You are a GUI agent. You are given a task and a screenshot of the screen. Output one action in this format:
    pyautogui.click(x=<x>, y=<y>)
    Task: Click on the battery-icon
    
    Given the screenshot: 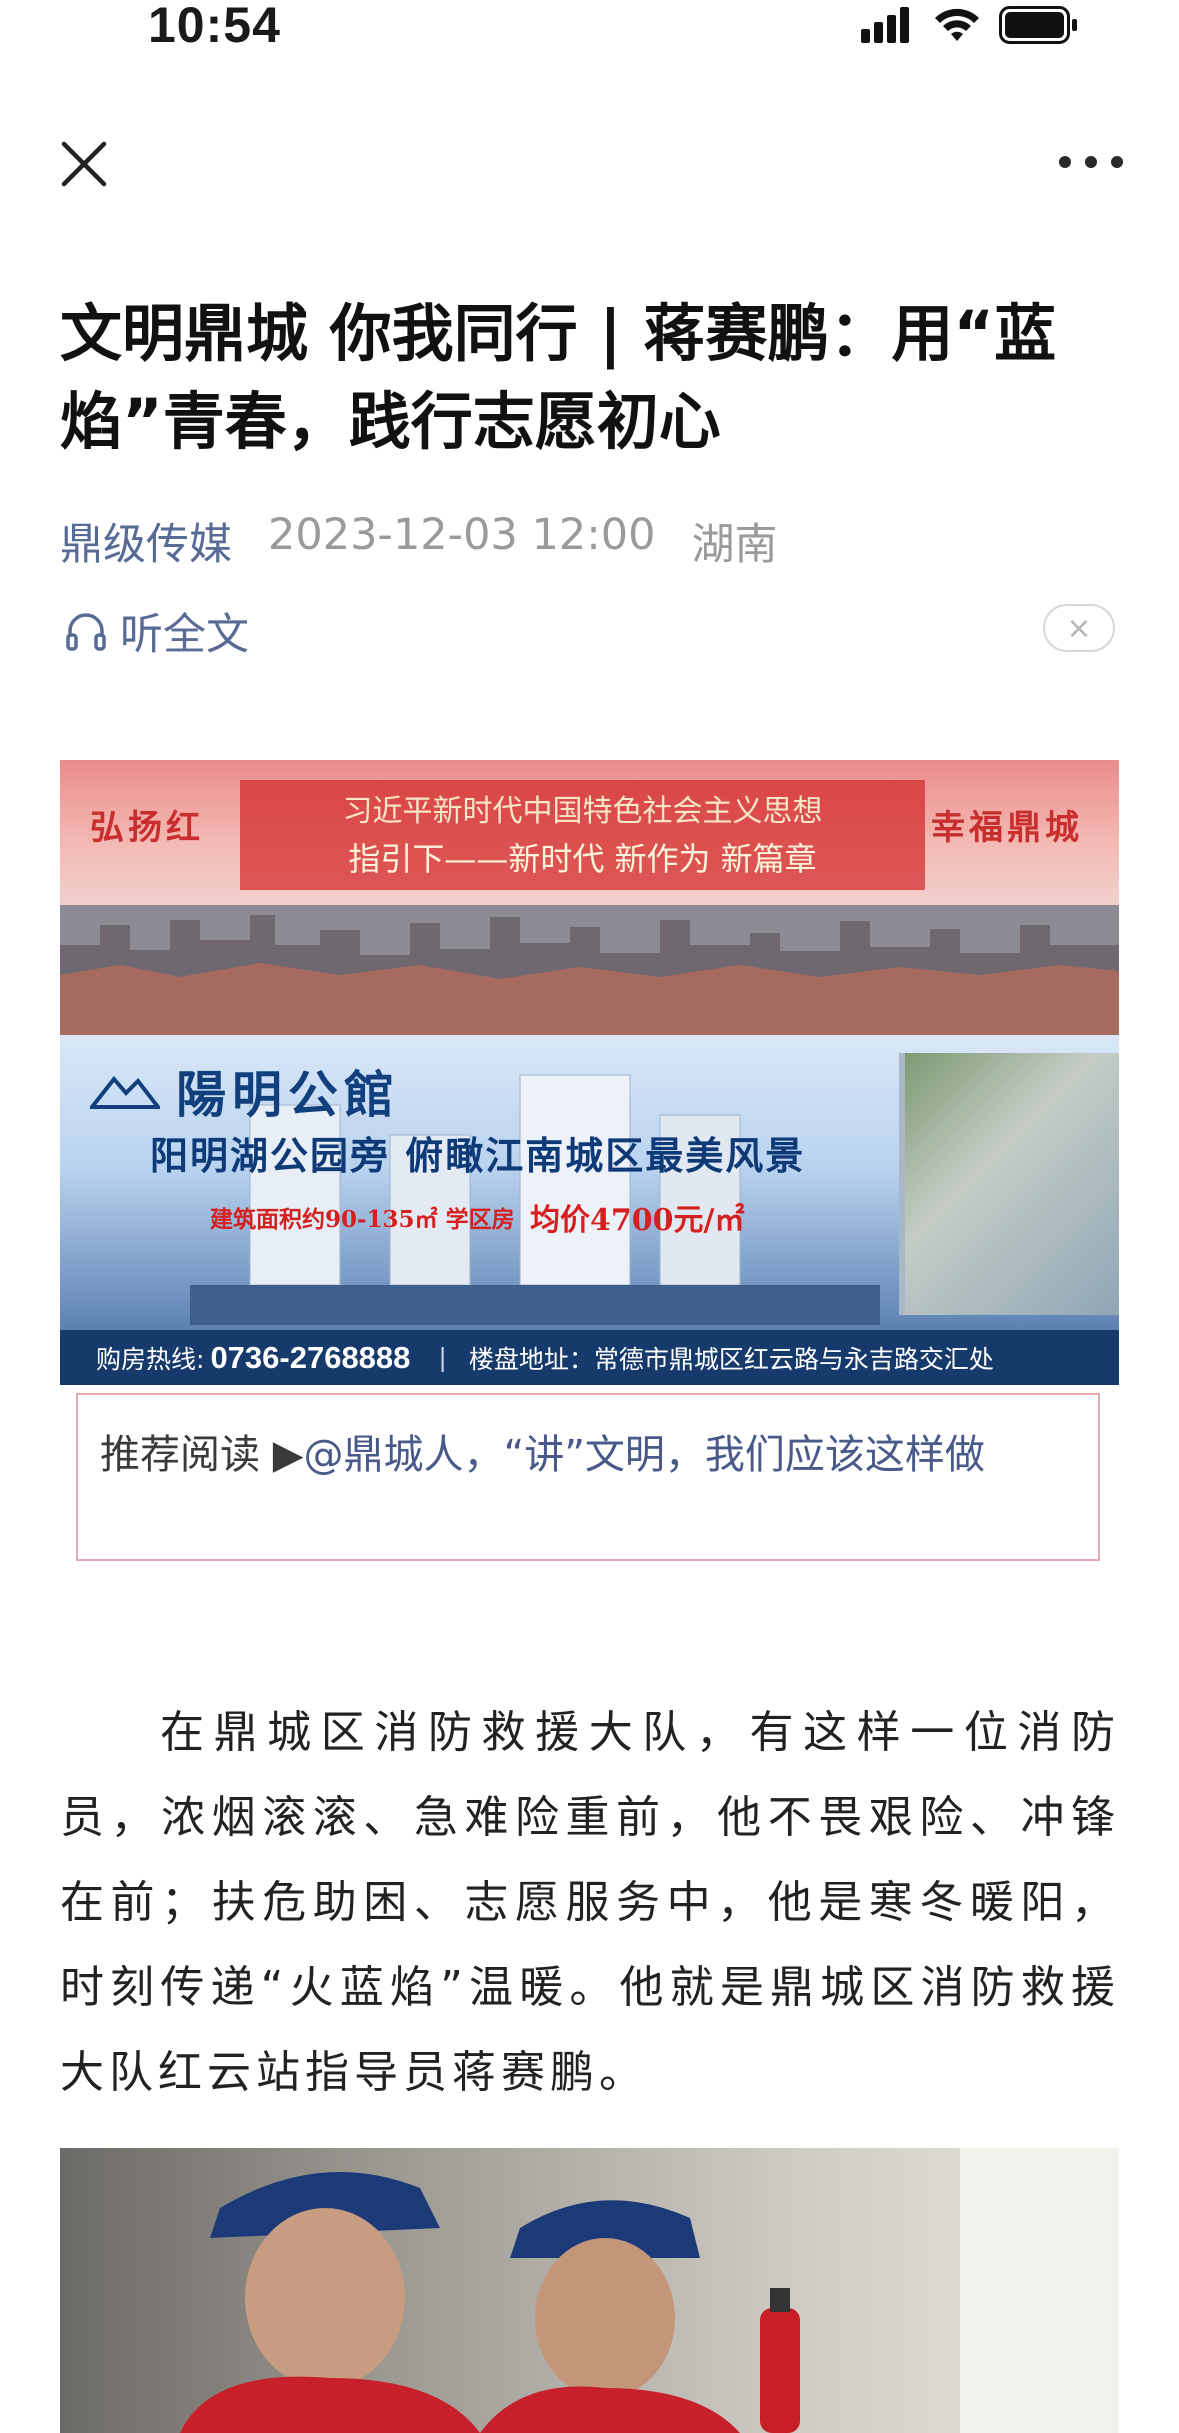 What is the action you would take?
    pyautogui.click(x=1038, y=25)
    